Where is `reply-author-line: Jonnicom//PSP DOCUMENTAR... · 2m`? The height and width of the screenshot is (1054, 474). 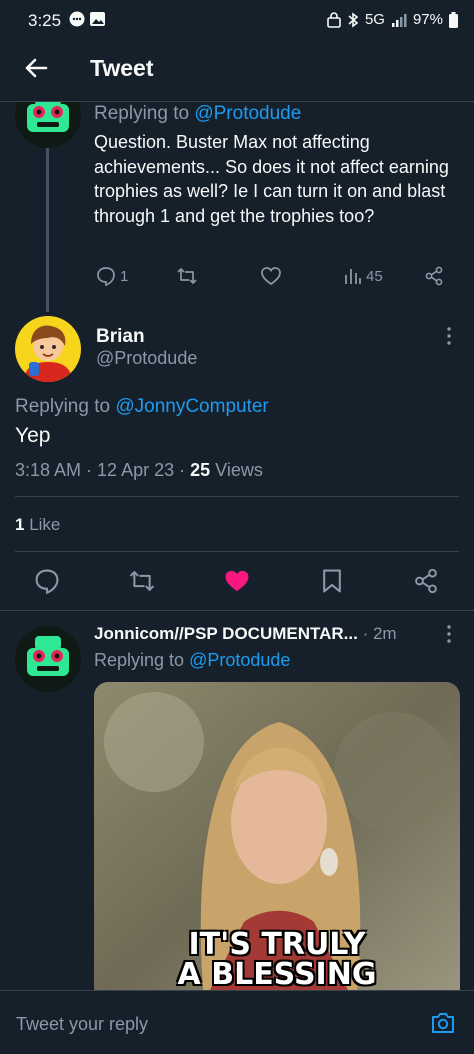 reply-author-line: Jonnicom//PSP DOCUMENTAR... · 2m is located at coordinates (245, 634).